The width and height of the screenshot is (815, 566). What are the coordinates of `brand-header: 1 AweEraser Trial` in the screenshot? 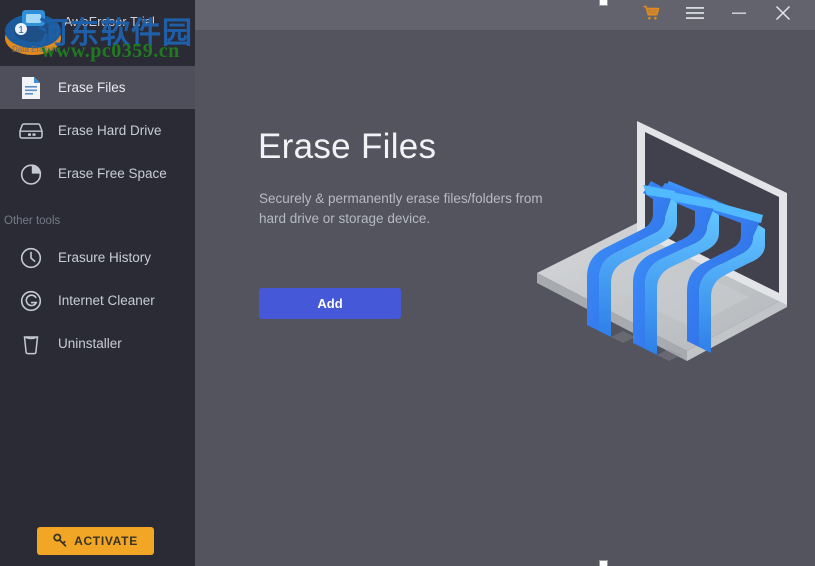 It's located at (97, 33).